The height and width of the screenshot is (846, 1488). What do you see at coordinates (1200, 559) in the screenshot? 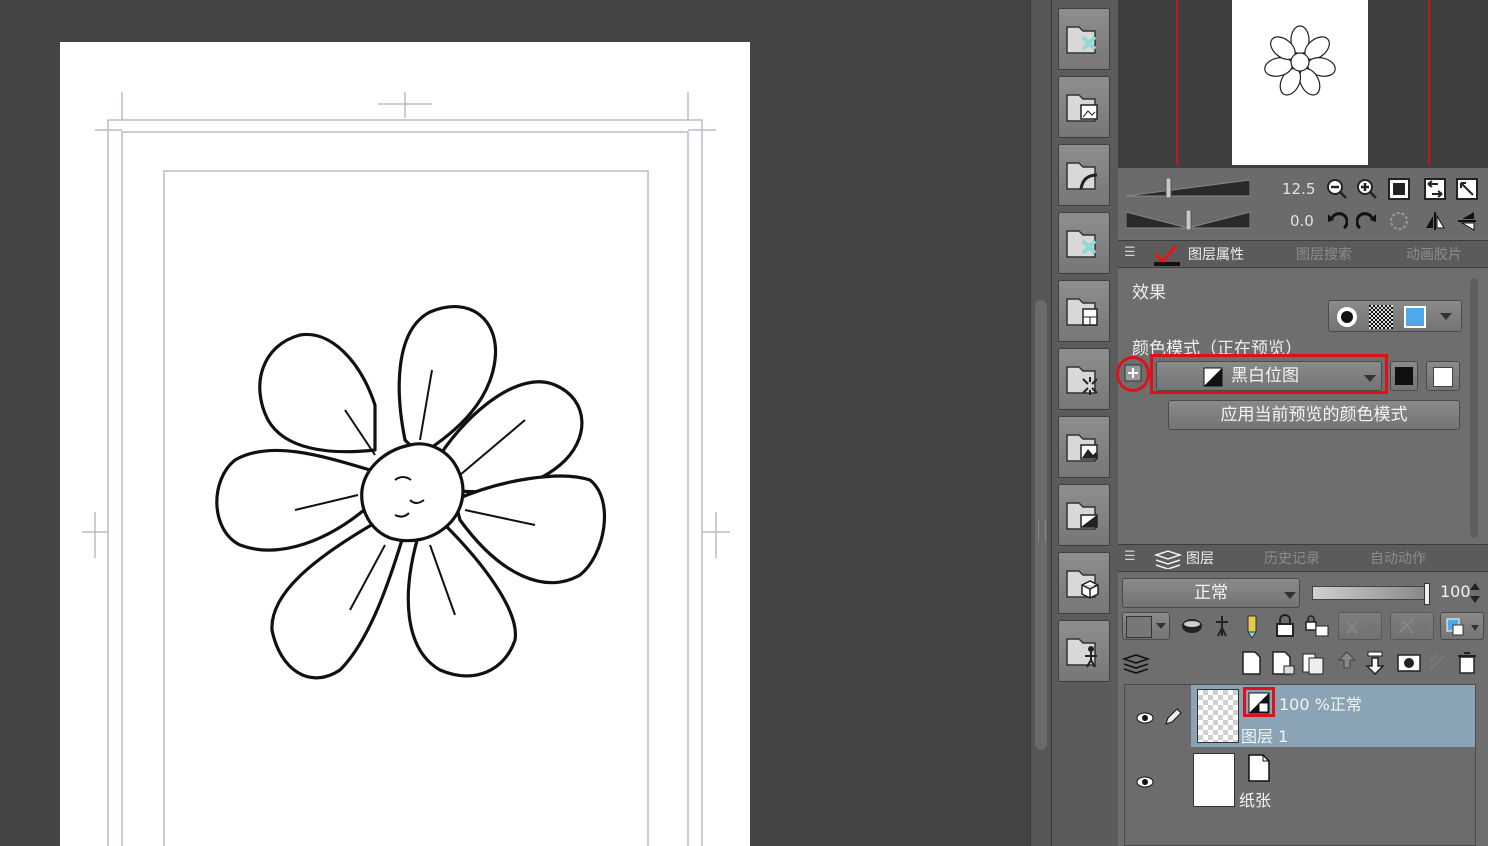
I see `tab-layer: 图层` at bounding box center [1200, 559].